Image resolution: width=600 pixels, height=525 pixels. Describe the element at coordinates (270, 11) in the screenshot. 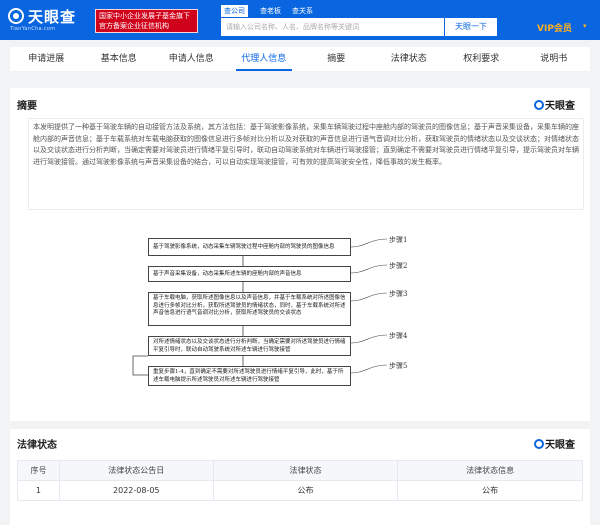

I see `search-tab-boss: 查老板` at that location.